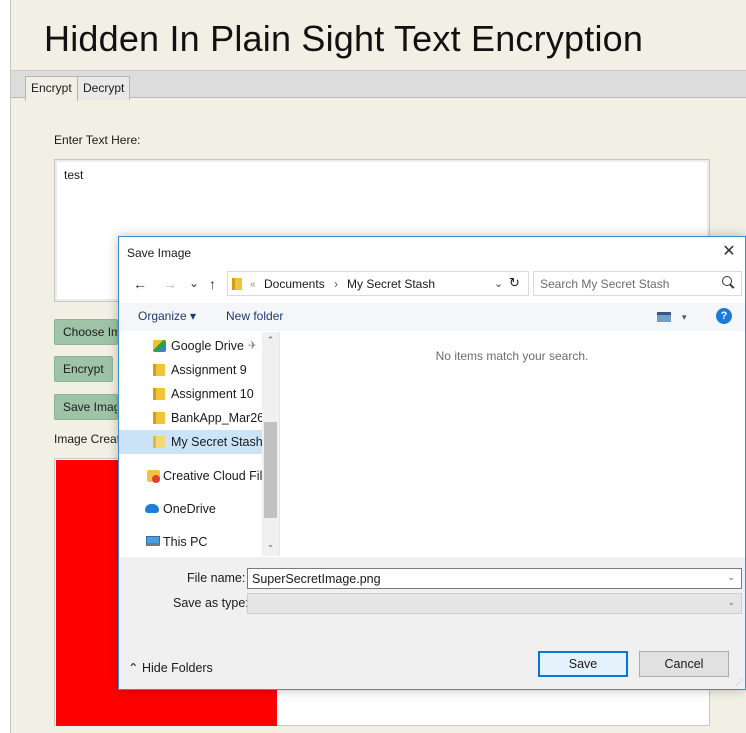 Image resolution: width=746 pixels, height=733 pixels. I want to click on search-input: Search My Secret Stash, so click(637, 283).